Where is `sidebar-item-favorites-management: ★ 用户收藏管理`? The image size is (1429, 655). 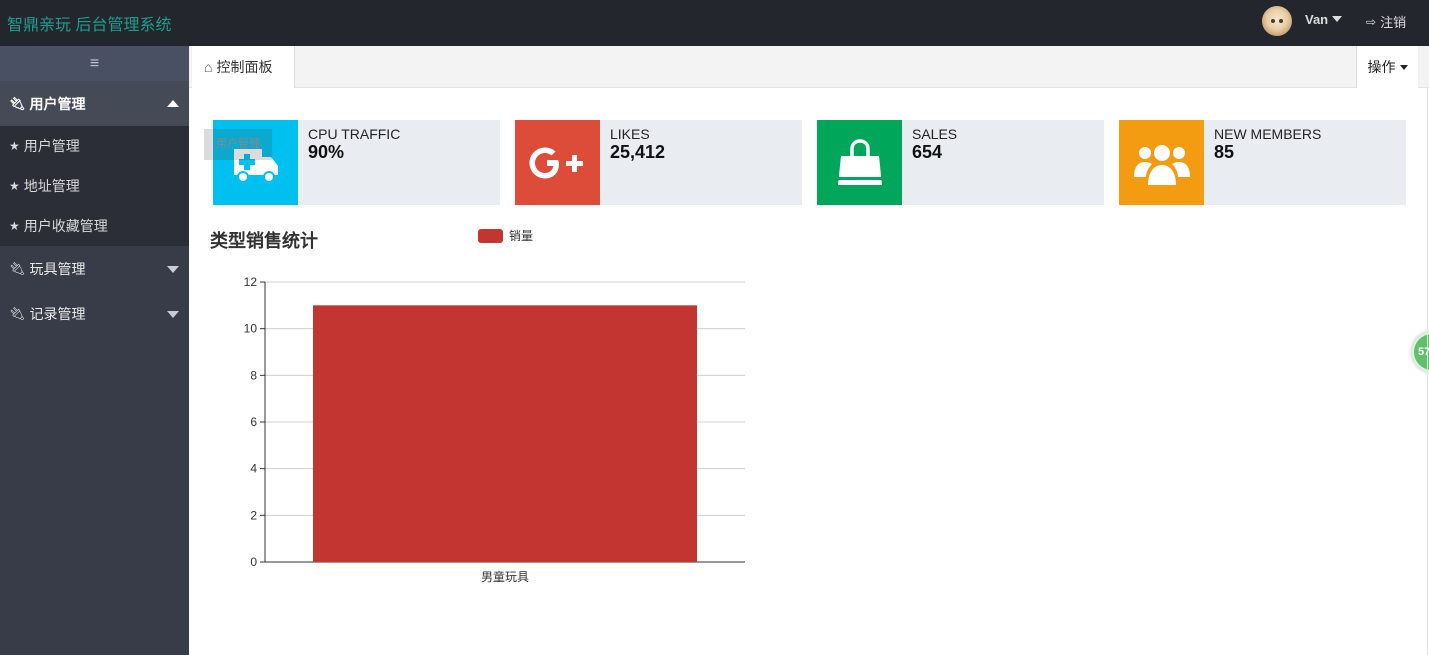 sidebar-item-favorites-management: ★ 用户收藏管理 is located at coordinates (94, 226).